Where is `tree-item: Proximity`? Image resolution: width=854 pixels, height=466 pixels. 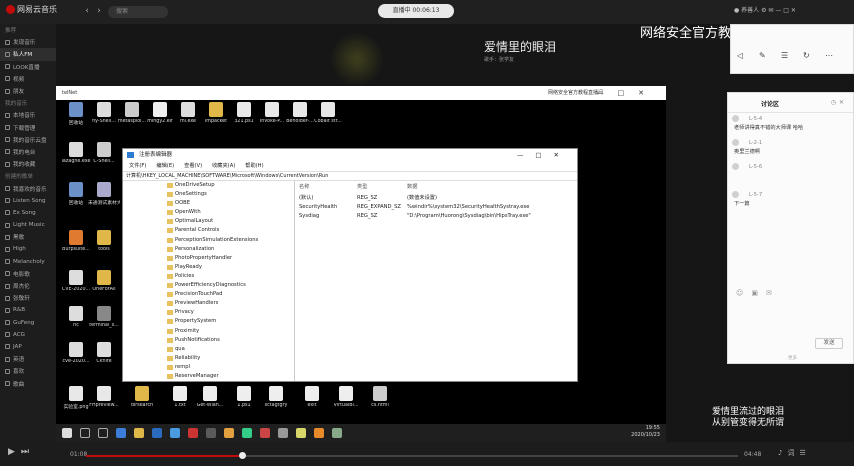 tree-item: Proximity is located at coordinates (208, 331).